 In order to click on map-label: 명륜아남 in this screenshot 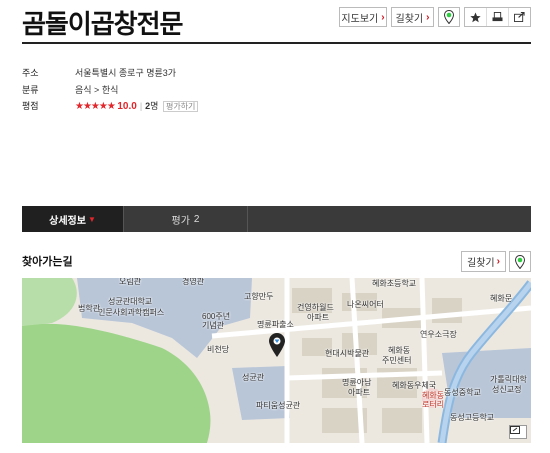, I will do `click(357, 382)`.